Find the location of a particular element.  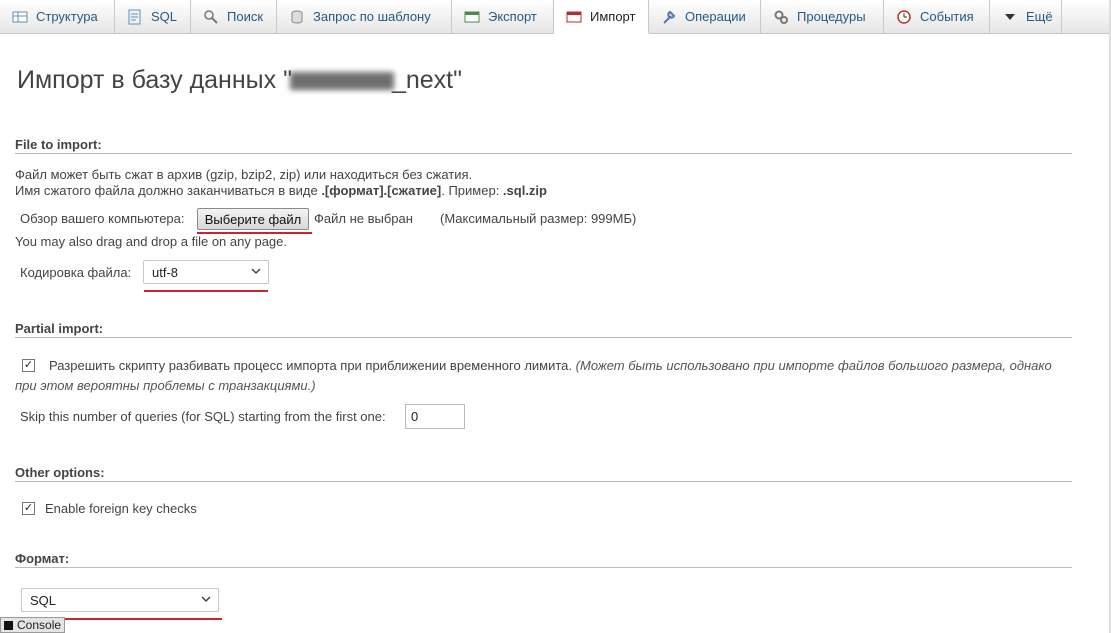

tab-label: Запрос по шаблону is located at coordinates (372, 16).